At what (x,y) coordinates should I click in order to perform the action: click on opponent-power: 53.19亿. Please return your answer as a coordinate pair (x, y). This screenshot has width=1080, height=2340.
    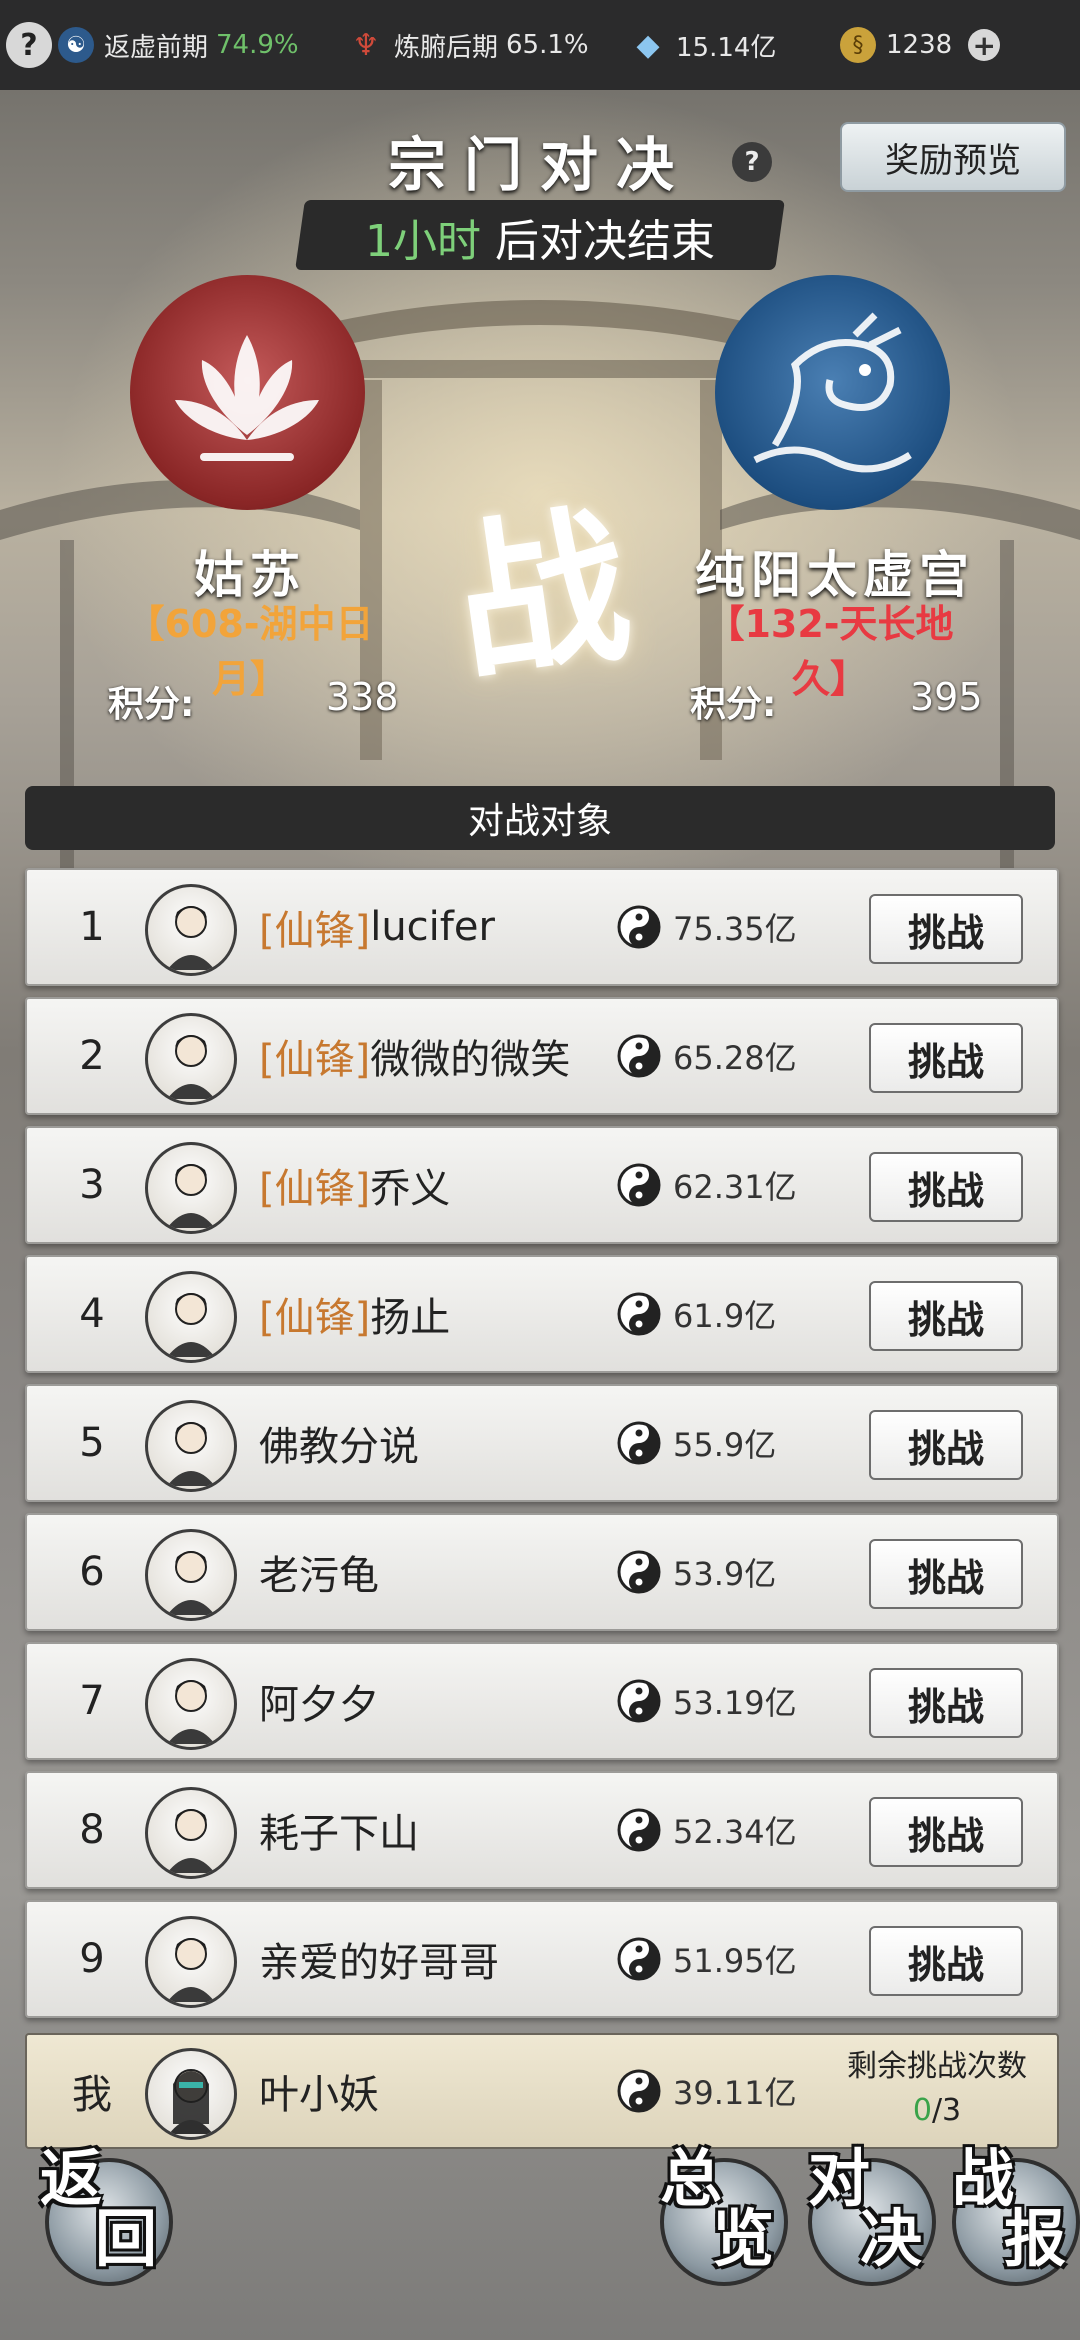
    Looking at the image, I should click on (707, 1701).